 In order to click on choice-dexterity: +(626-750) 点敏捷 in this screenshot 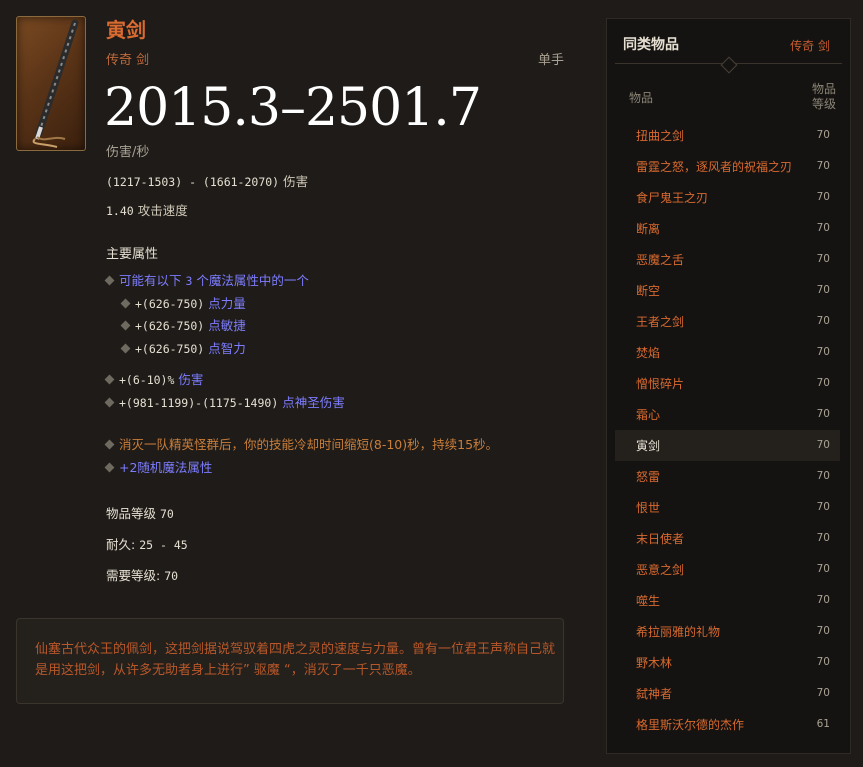, I will do `click(183, 324)`.